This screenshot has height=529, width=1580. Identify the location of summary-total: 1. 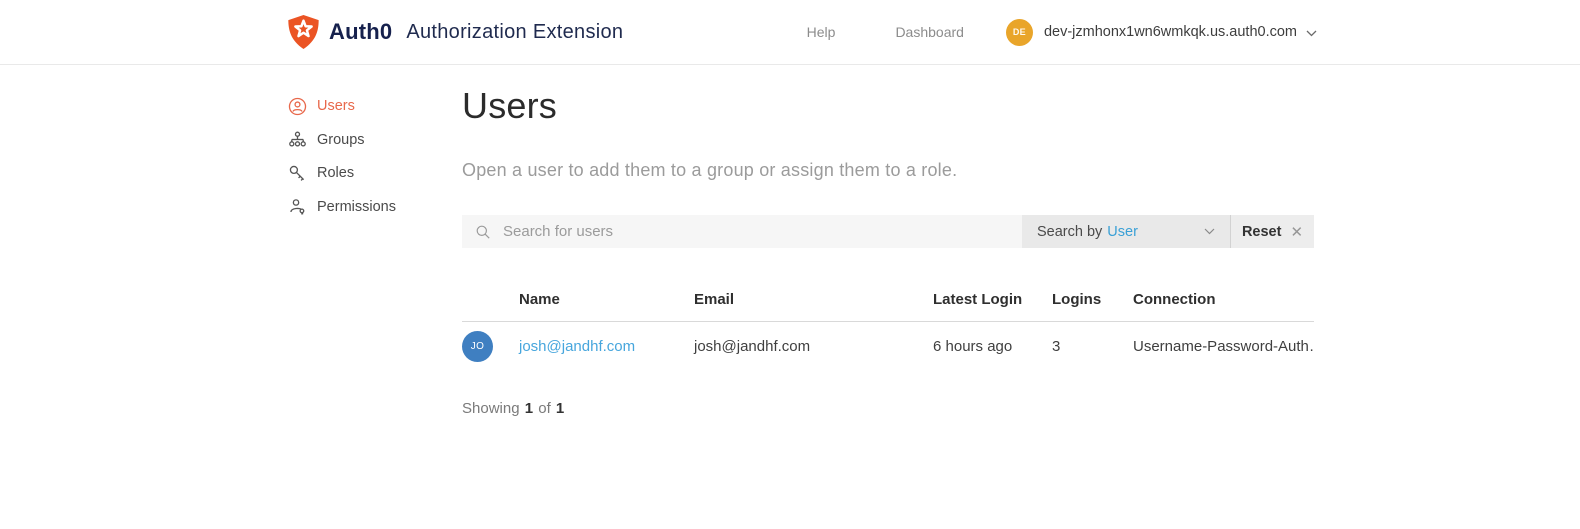
(560, 408).